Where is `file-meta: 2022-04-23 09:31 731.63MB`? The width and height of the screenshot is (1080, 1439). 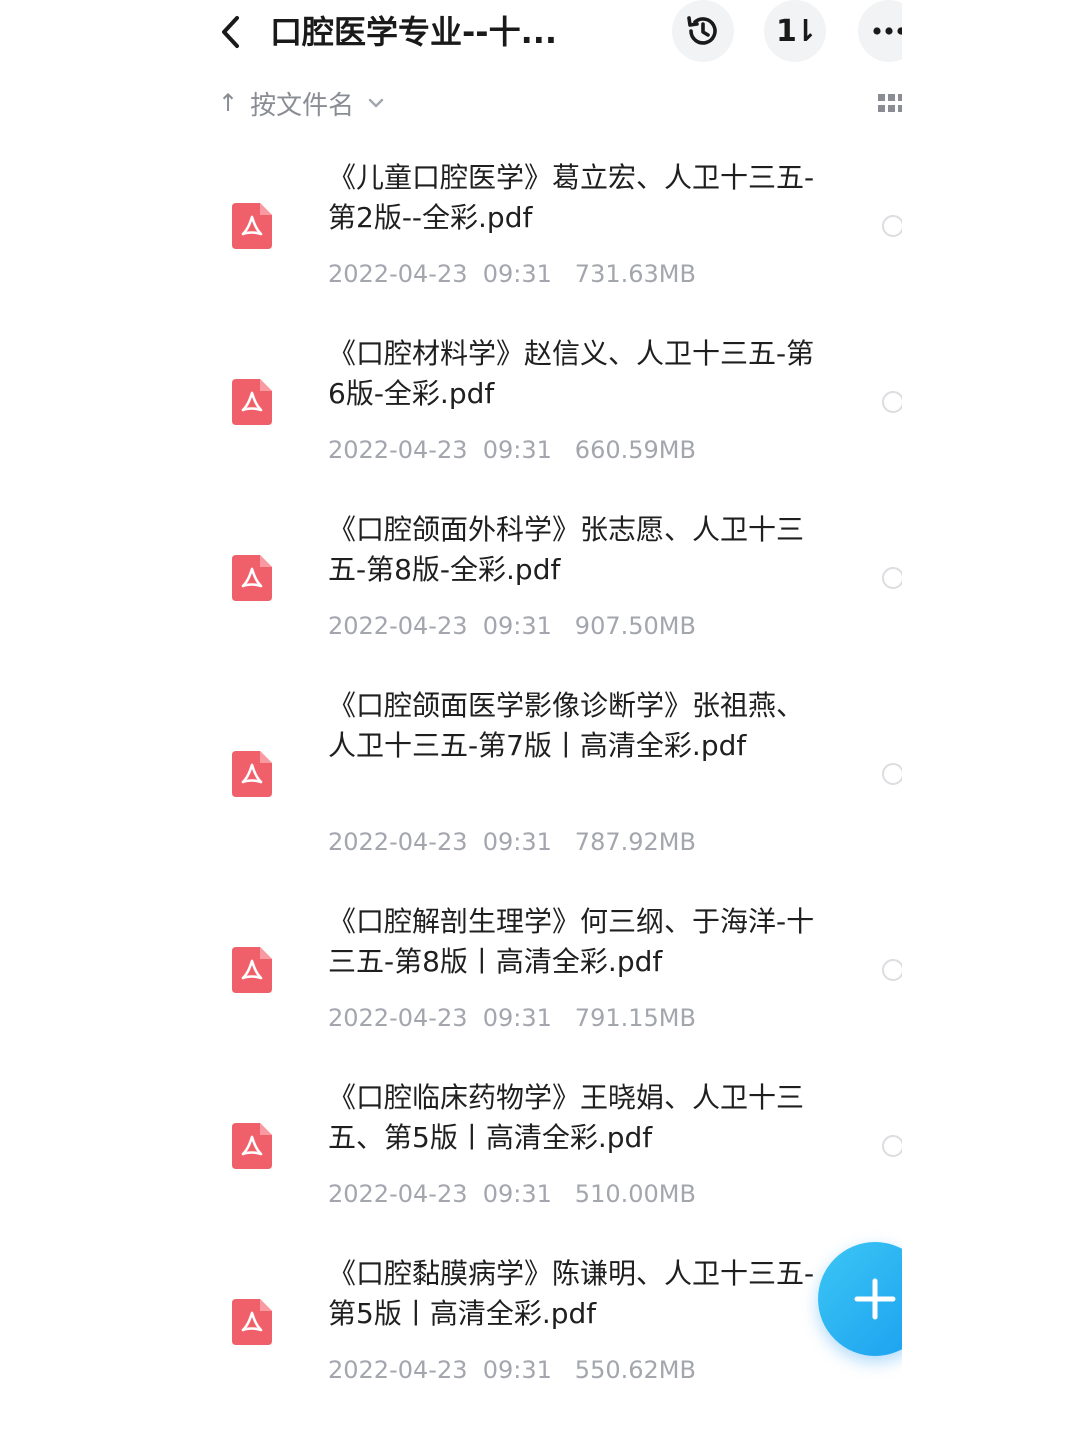 file-meta: 2022-04-23 09:31 731.63MB is located at coordinates (512, 274).